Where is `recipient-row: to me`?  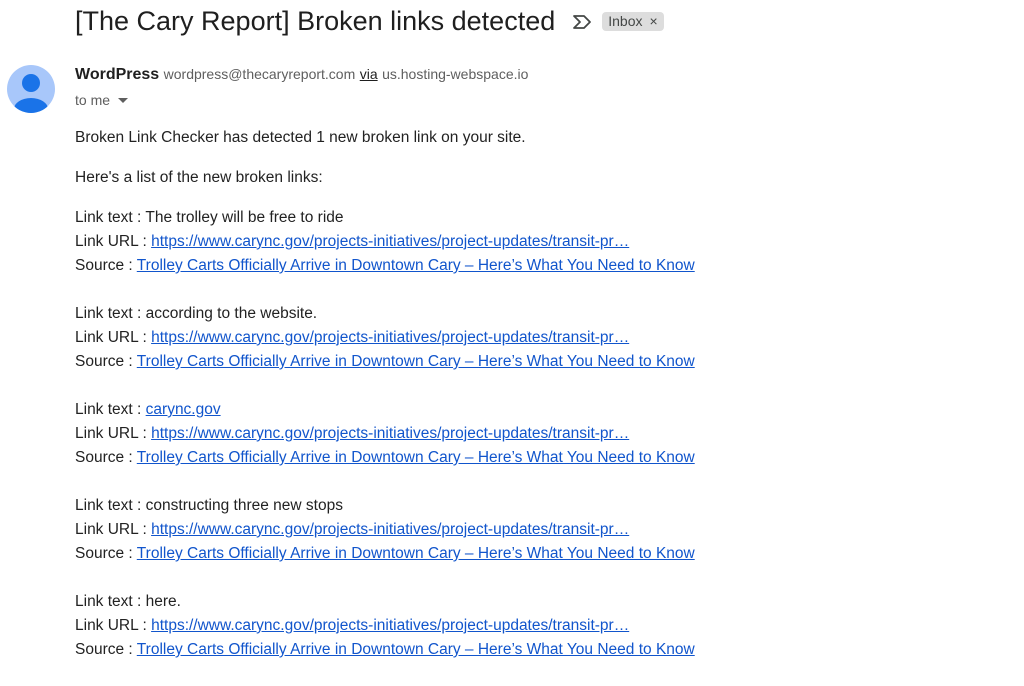 recipient-row: to me is located at coordinates (102, 100).